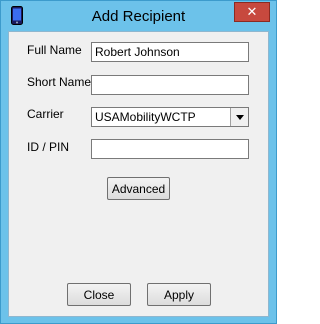 This screenshot has height=324, width=320. I want to click on id-pin-input, so click(170, 149).